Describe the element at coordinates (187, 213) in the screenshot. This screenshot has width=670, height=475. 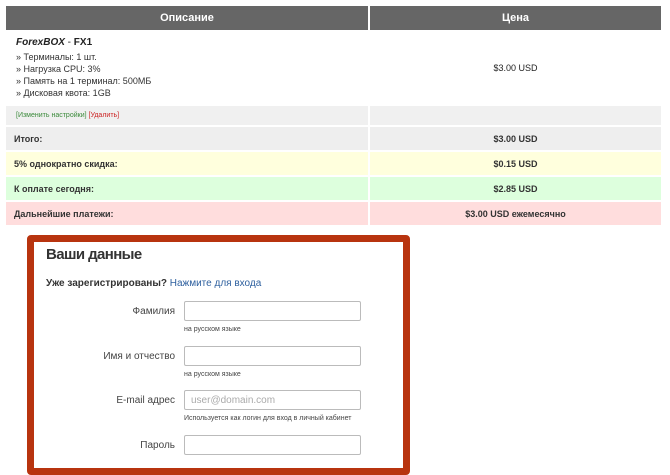
I see `recurring-label: Дальнейшие платежи:` at that location.